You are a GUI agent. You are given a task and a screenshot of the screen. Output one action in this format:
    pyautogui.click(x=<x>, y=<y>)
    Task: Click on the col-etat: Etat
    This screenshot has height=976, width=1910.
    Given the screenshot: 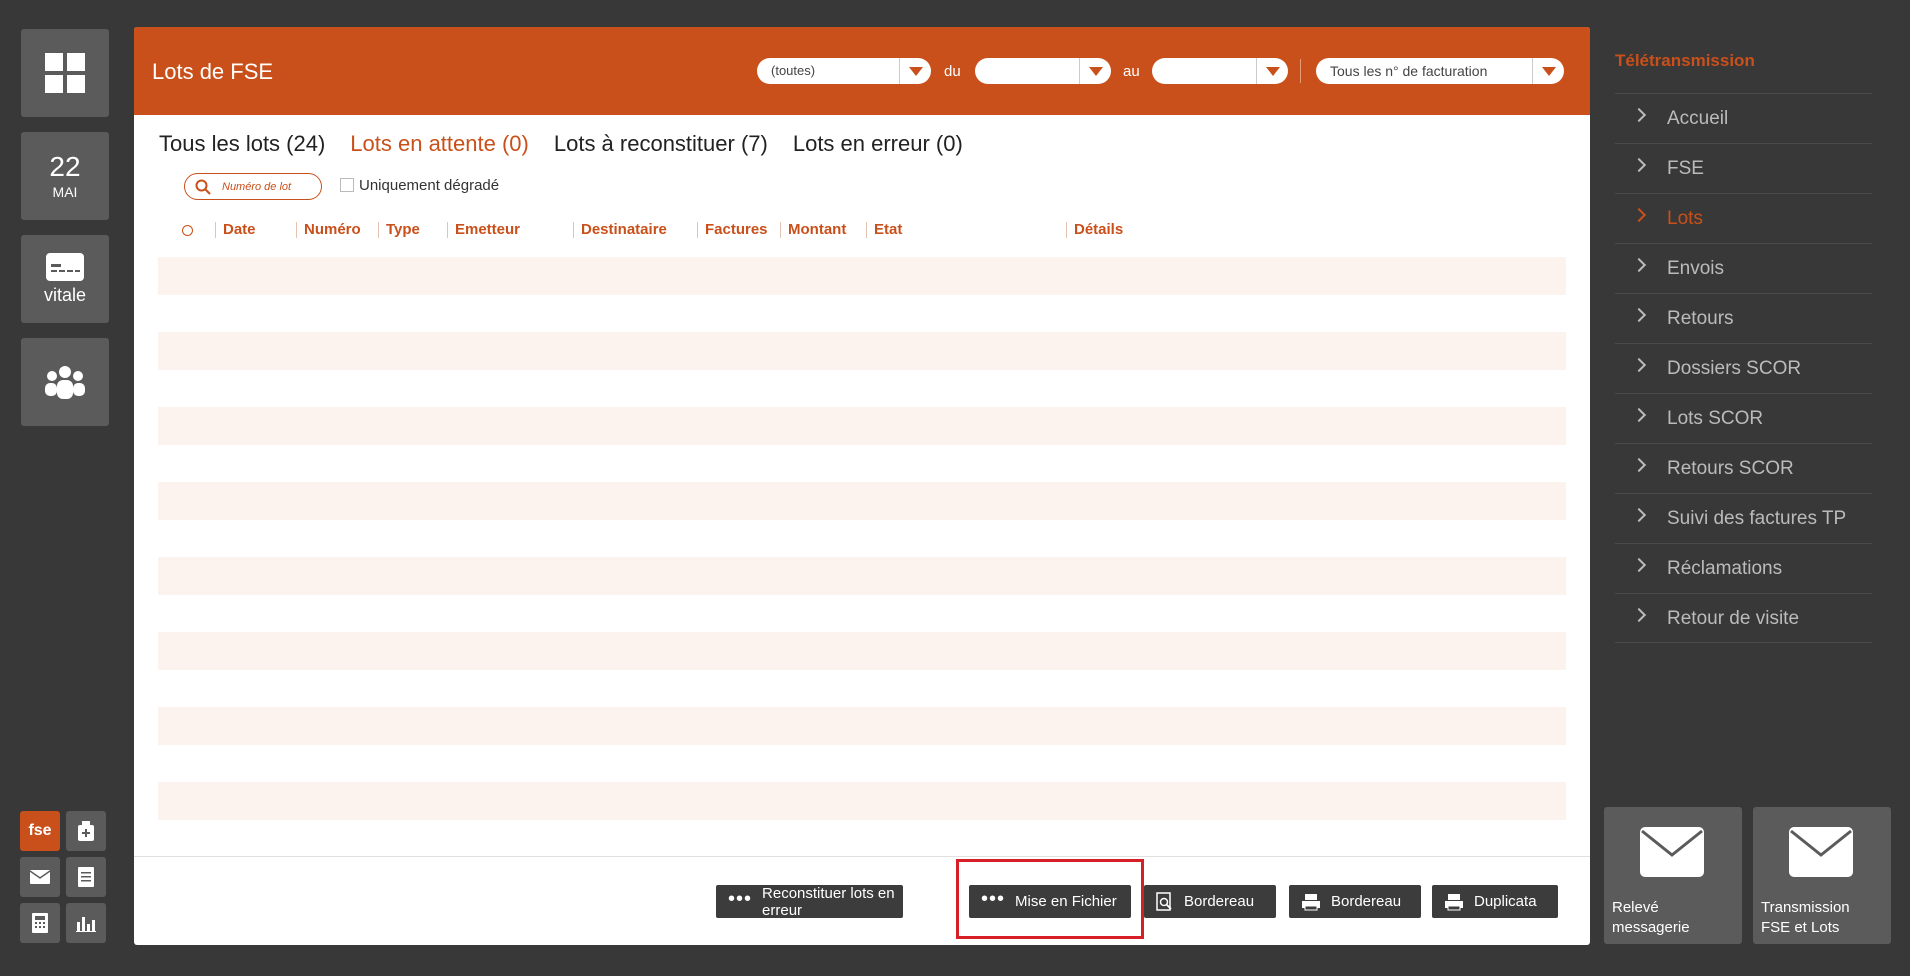 What is the action you would take?
    pyautogui.click(x=888, y=229)
    